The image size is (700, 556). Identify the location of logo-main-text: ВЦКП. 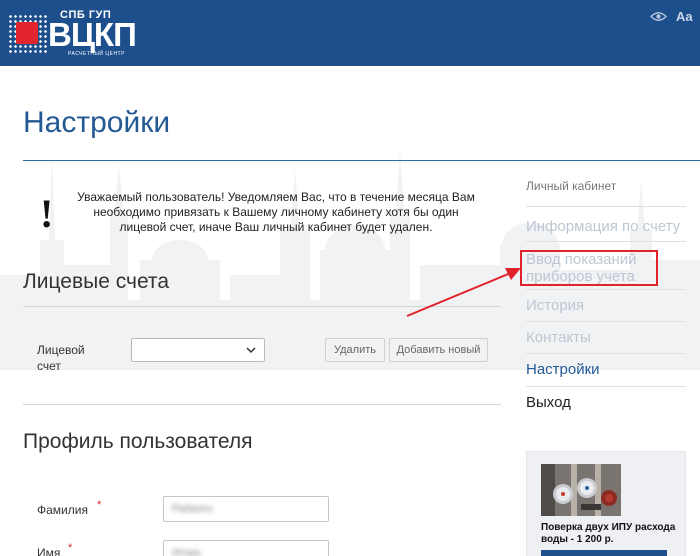
(92, 34).